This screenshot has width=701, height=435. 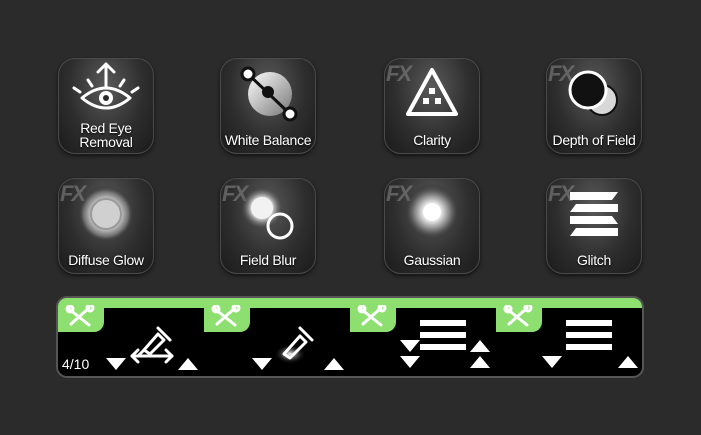 I want to click on tile-label: Gaussian, so click(x=432, y=260).